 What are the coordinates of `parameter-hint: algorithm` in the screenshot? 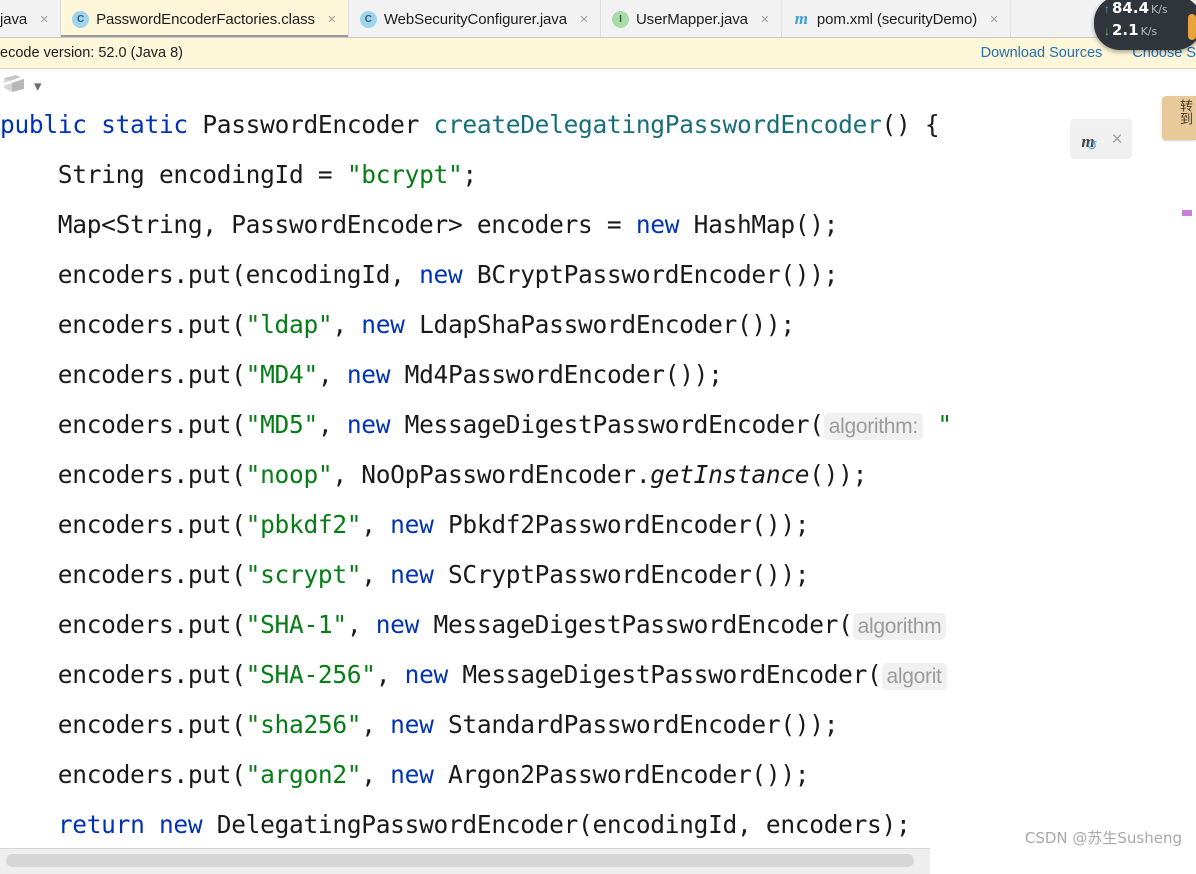 It's located at (899, 626).